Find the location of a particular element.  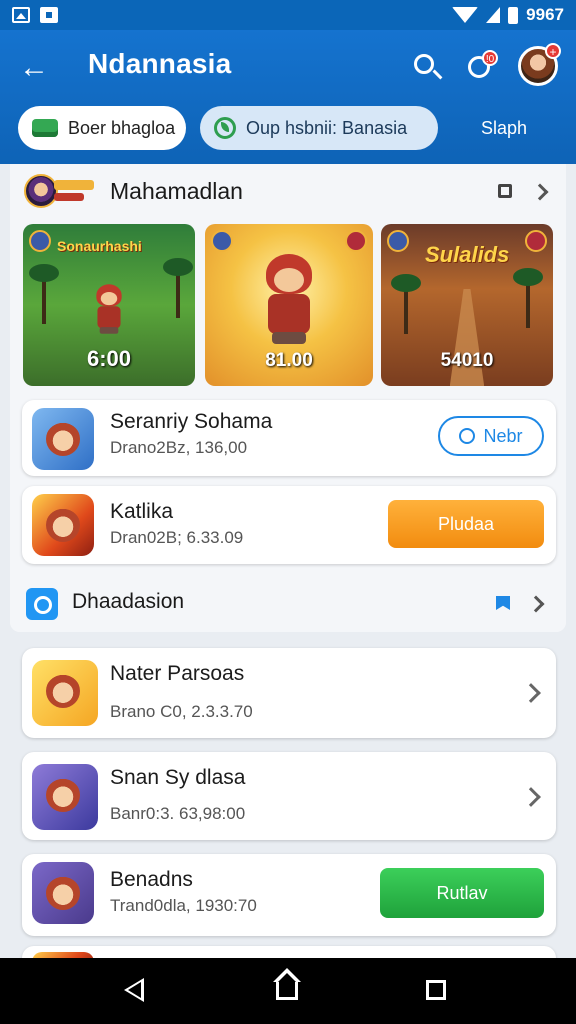

app-subtitle: Drano2Bz, 136,00 is located at coordinates (179, 447).